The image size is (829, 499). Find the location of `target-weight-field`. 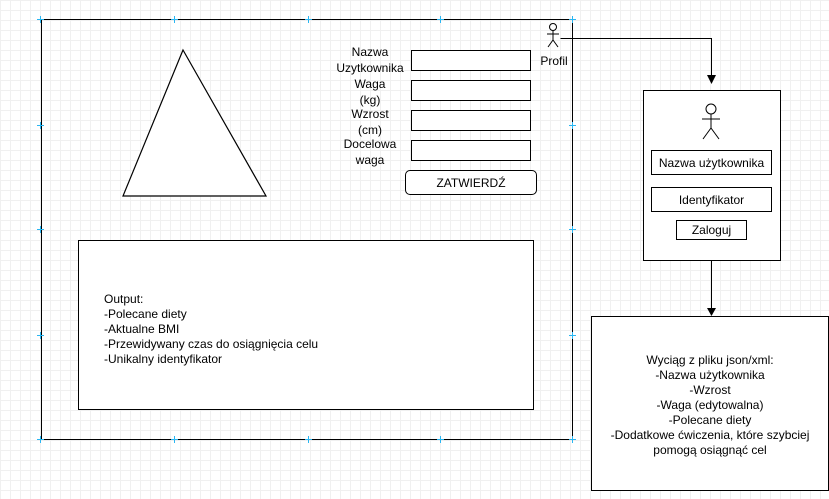

target-weight-field is located at coordinates (471, 150).